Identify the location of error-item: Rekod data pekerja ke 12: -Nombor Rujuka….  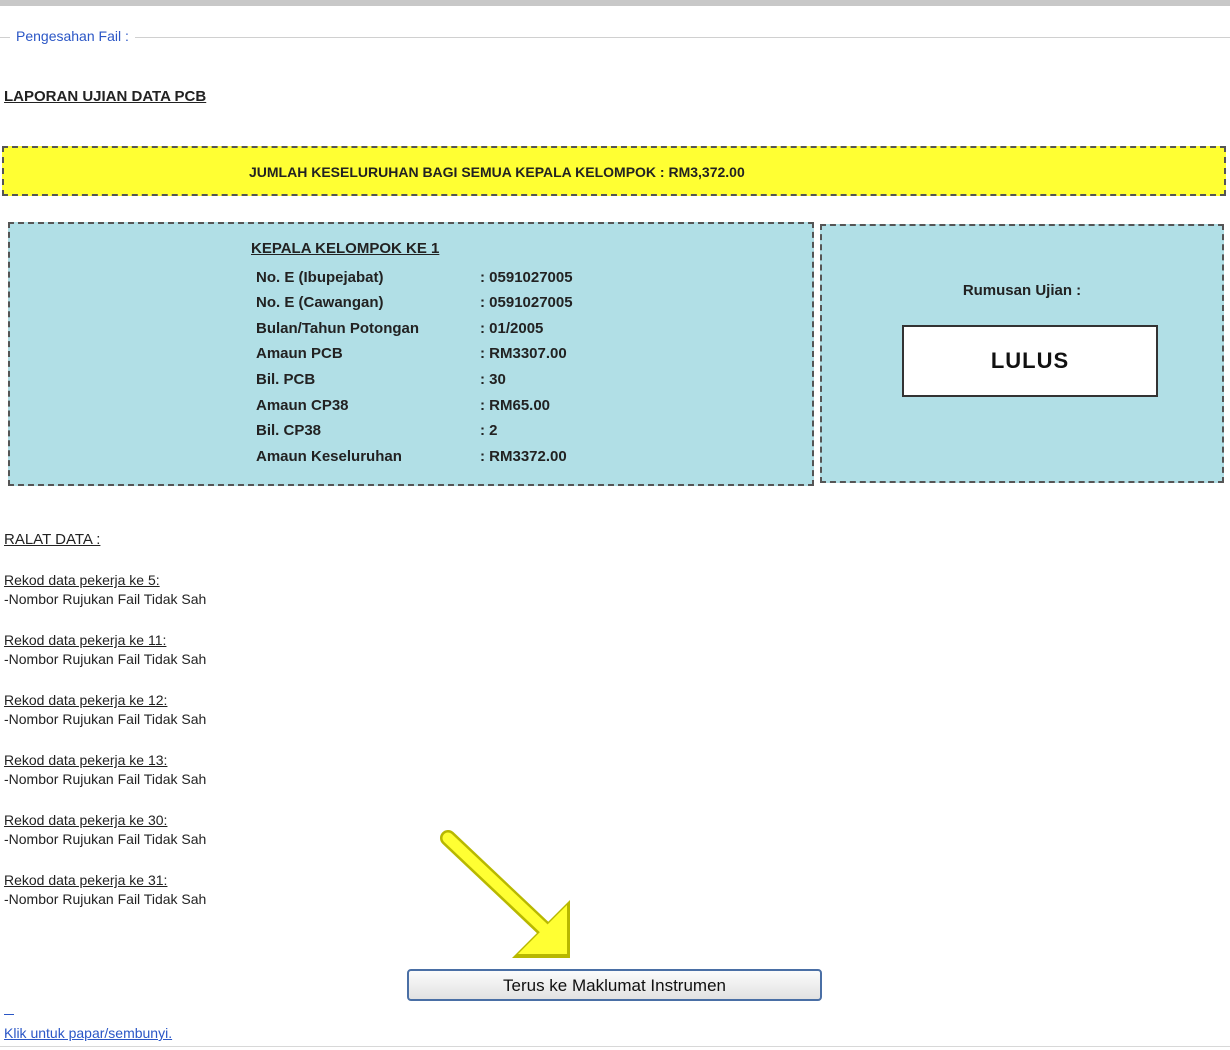
(105, 710).